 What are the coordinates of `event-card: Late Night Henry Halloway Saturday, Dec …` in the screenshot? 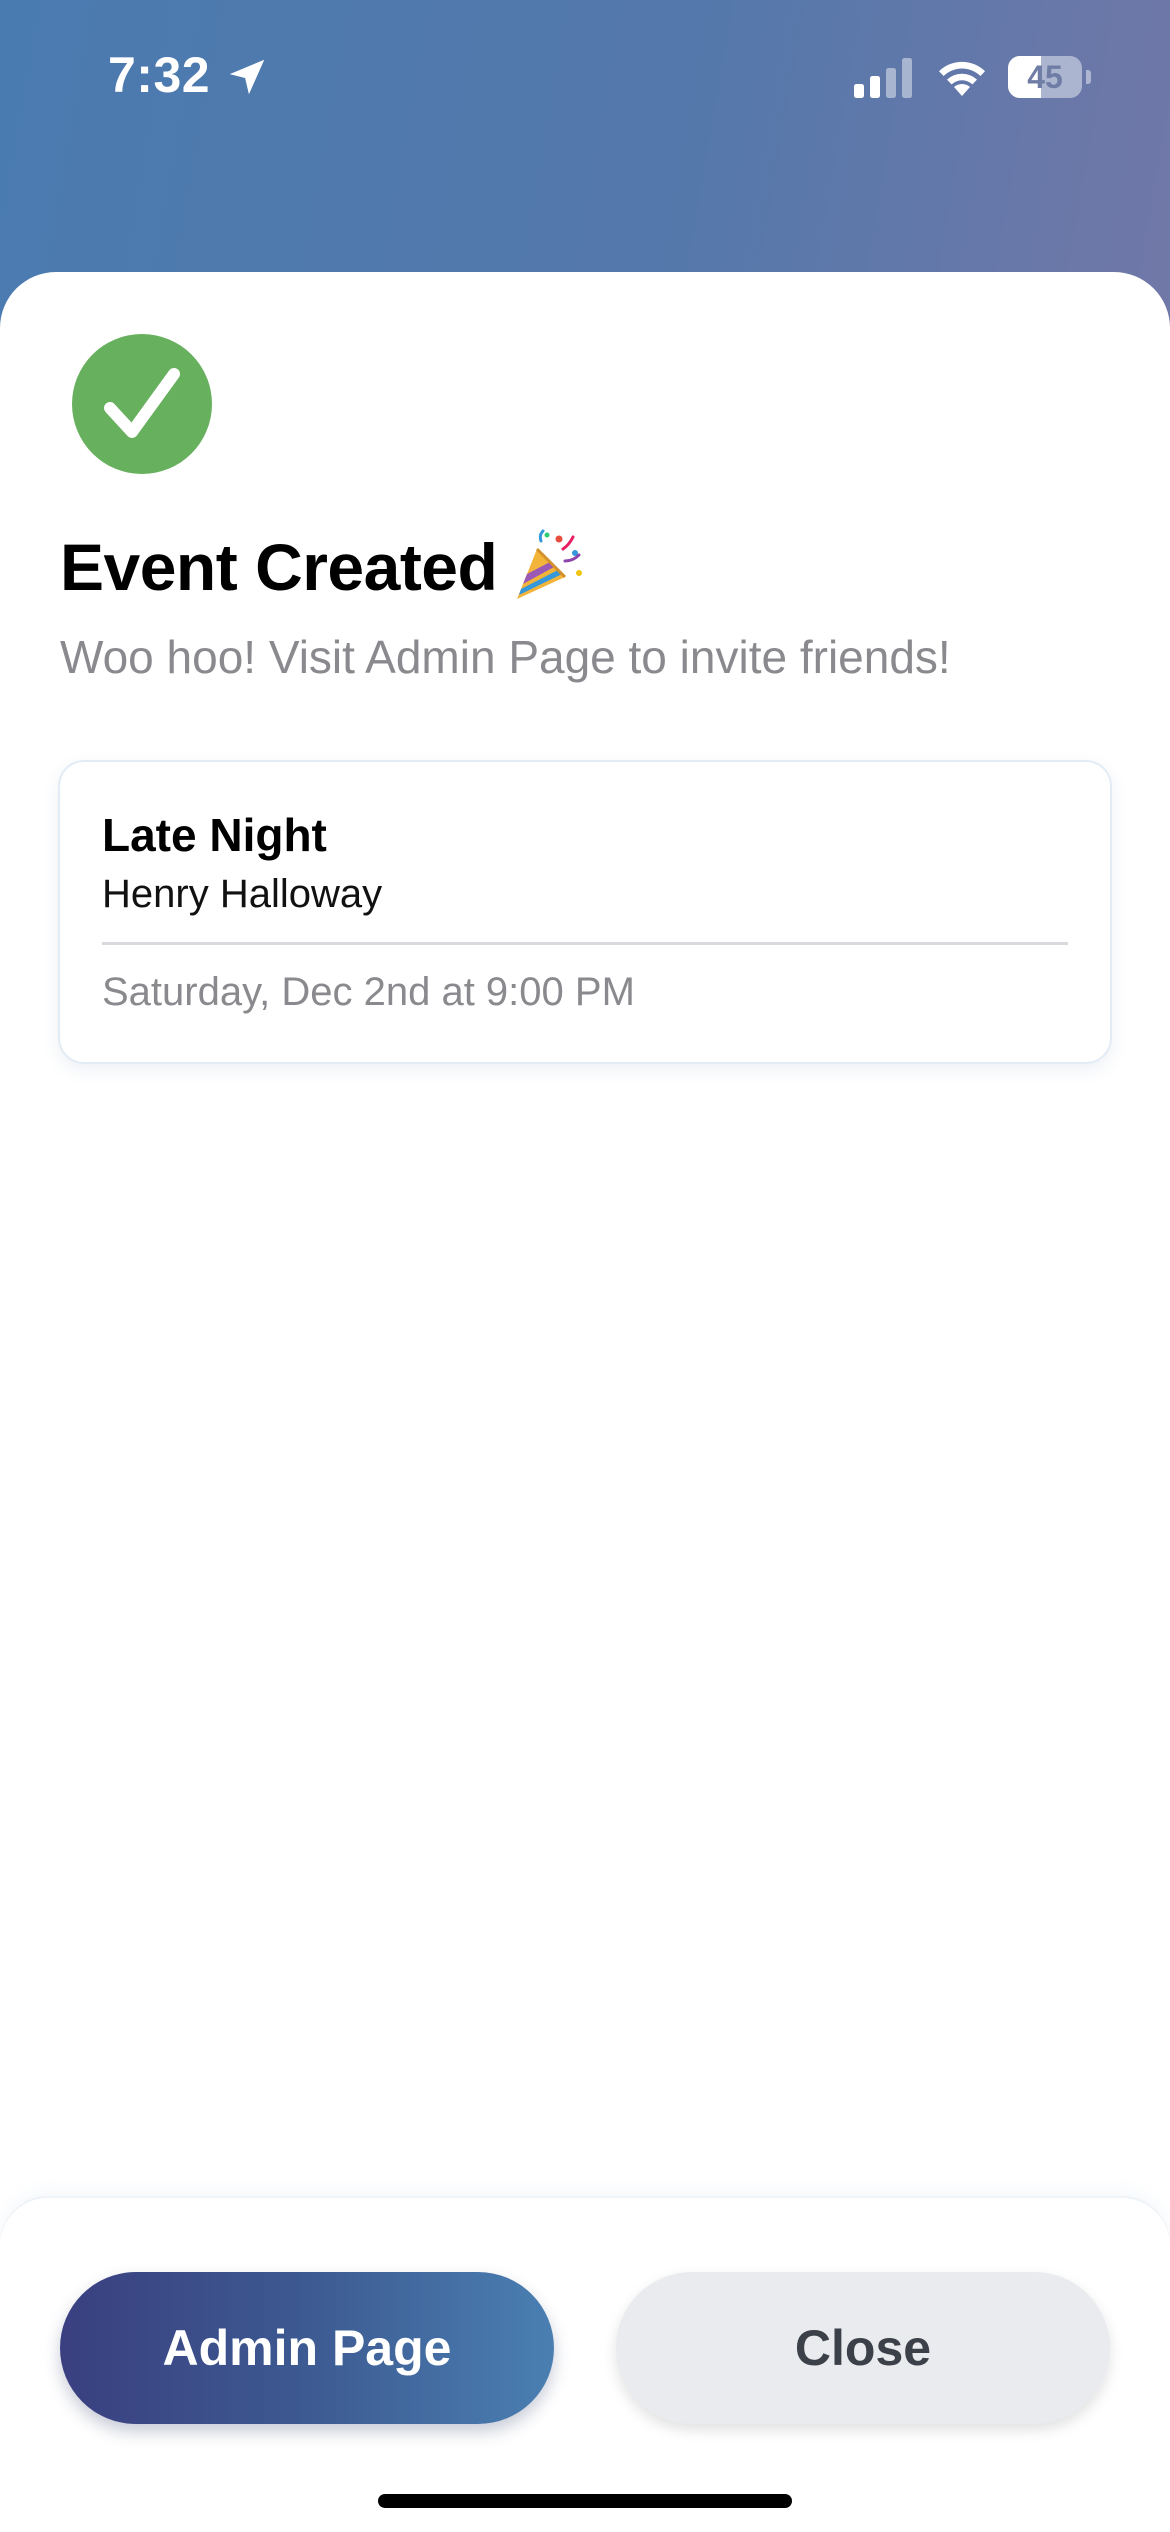 It's located at (585, 912).